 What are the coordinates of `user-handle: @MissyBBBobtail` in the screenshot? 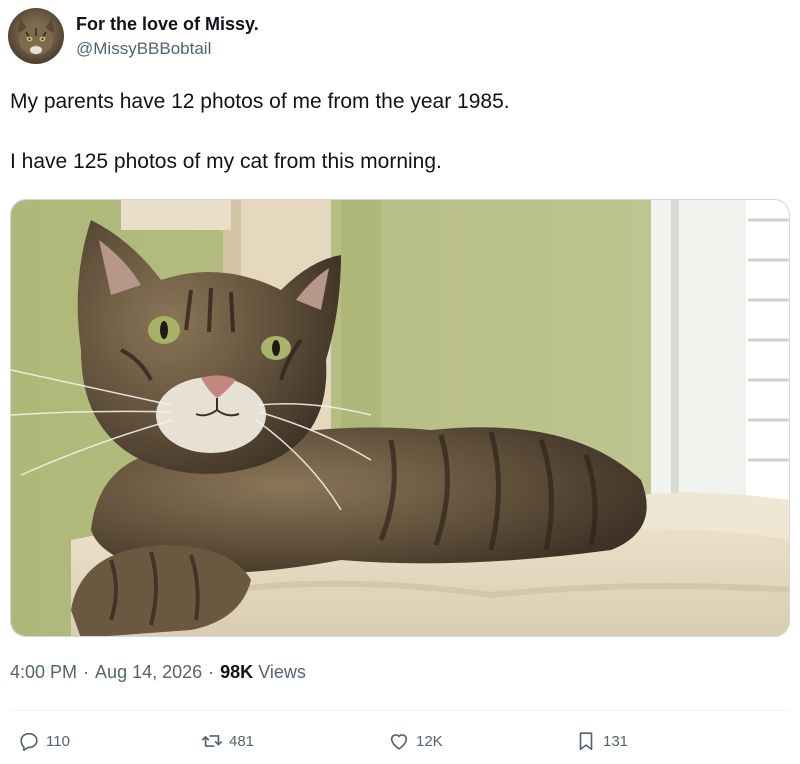 It's located at (167, 49).